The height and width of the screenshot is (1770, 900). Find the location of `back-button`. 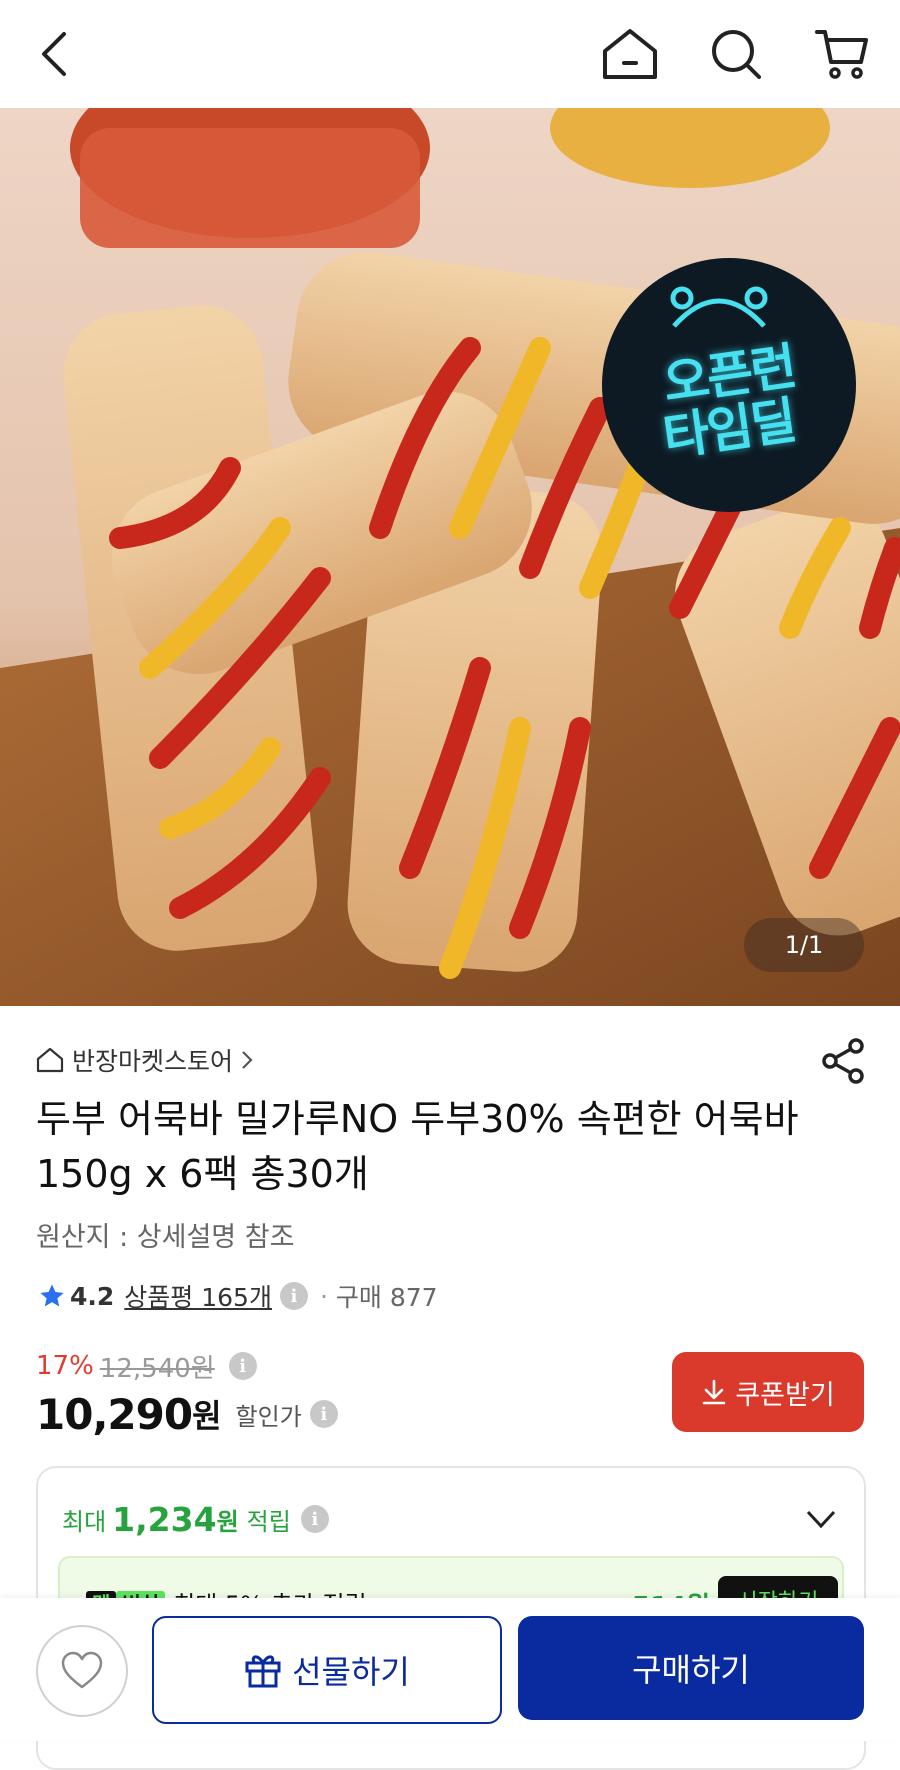

back-button is located at coordinates (54, 54).